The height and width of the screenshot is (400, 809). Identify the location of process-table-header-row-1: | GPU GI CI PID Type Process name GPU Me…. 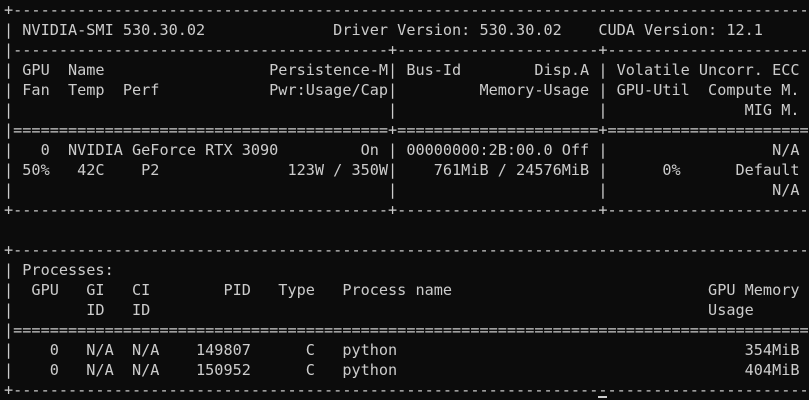
(406, 290).